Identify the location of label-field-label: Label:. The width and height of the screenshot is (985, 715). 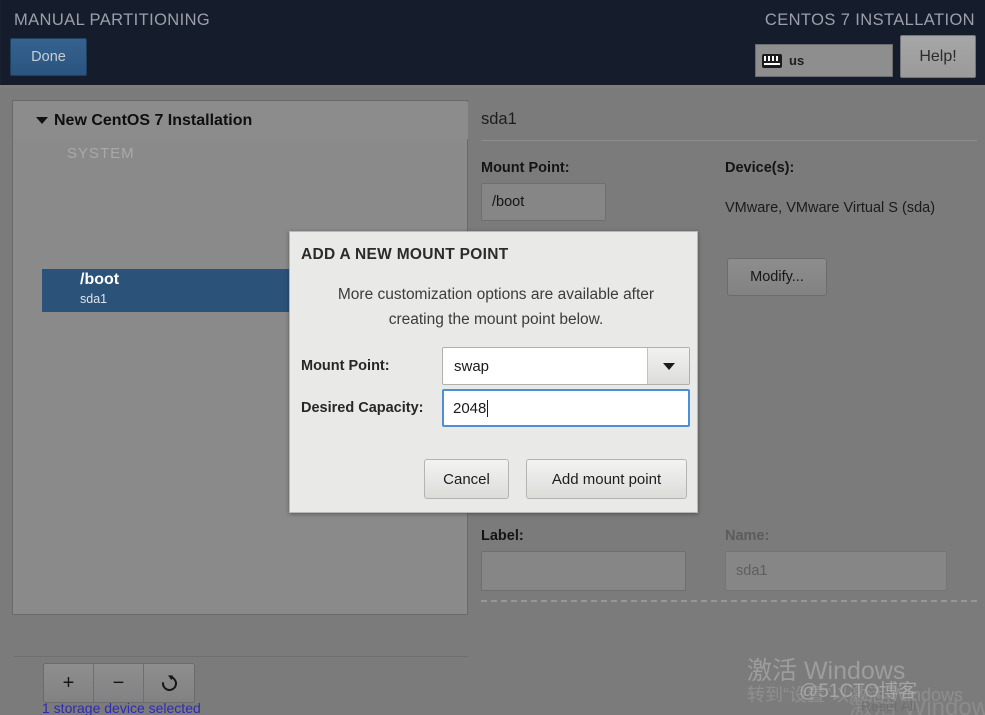
(502, 536).